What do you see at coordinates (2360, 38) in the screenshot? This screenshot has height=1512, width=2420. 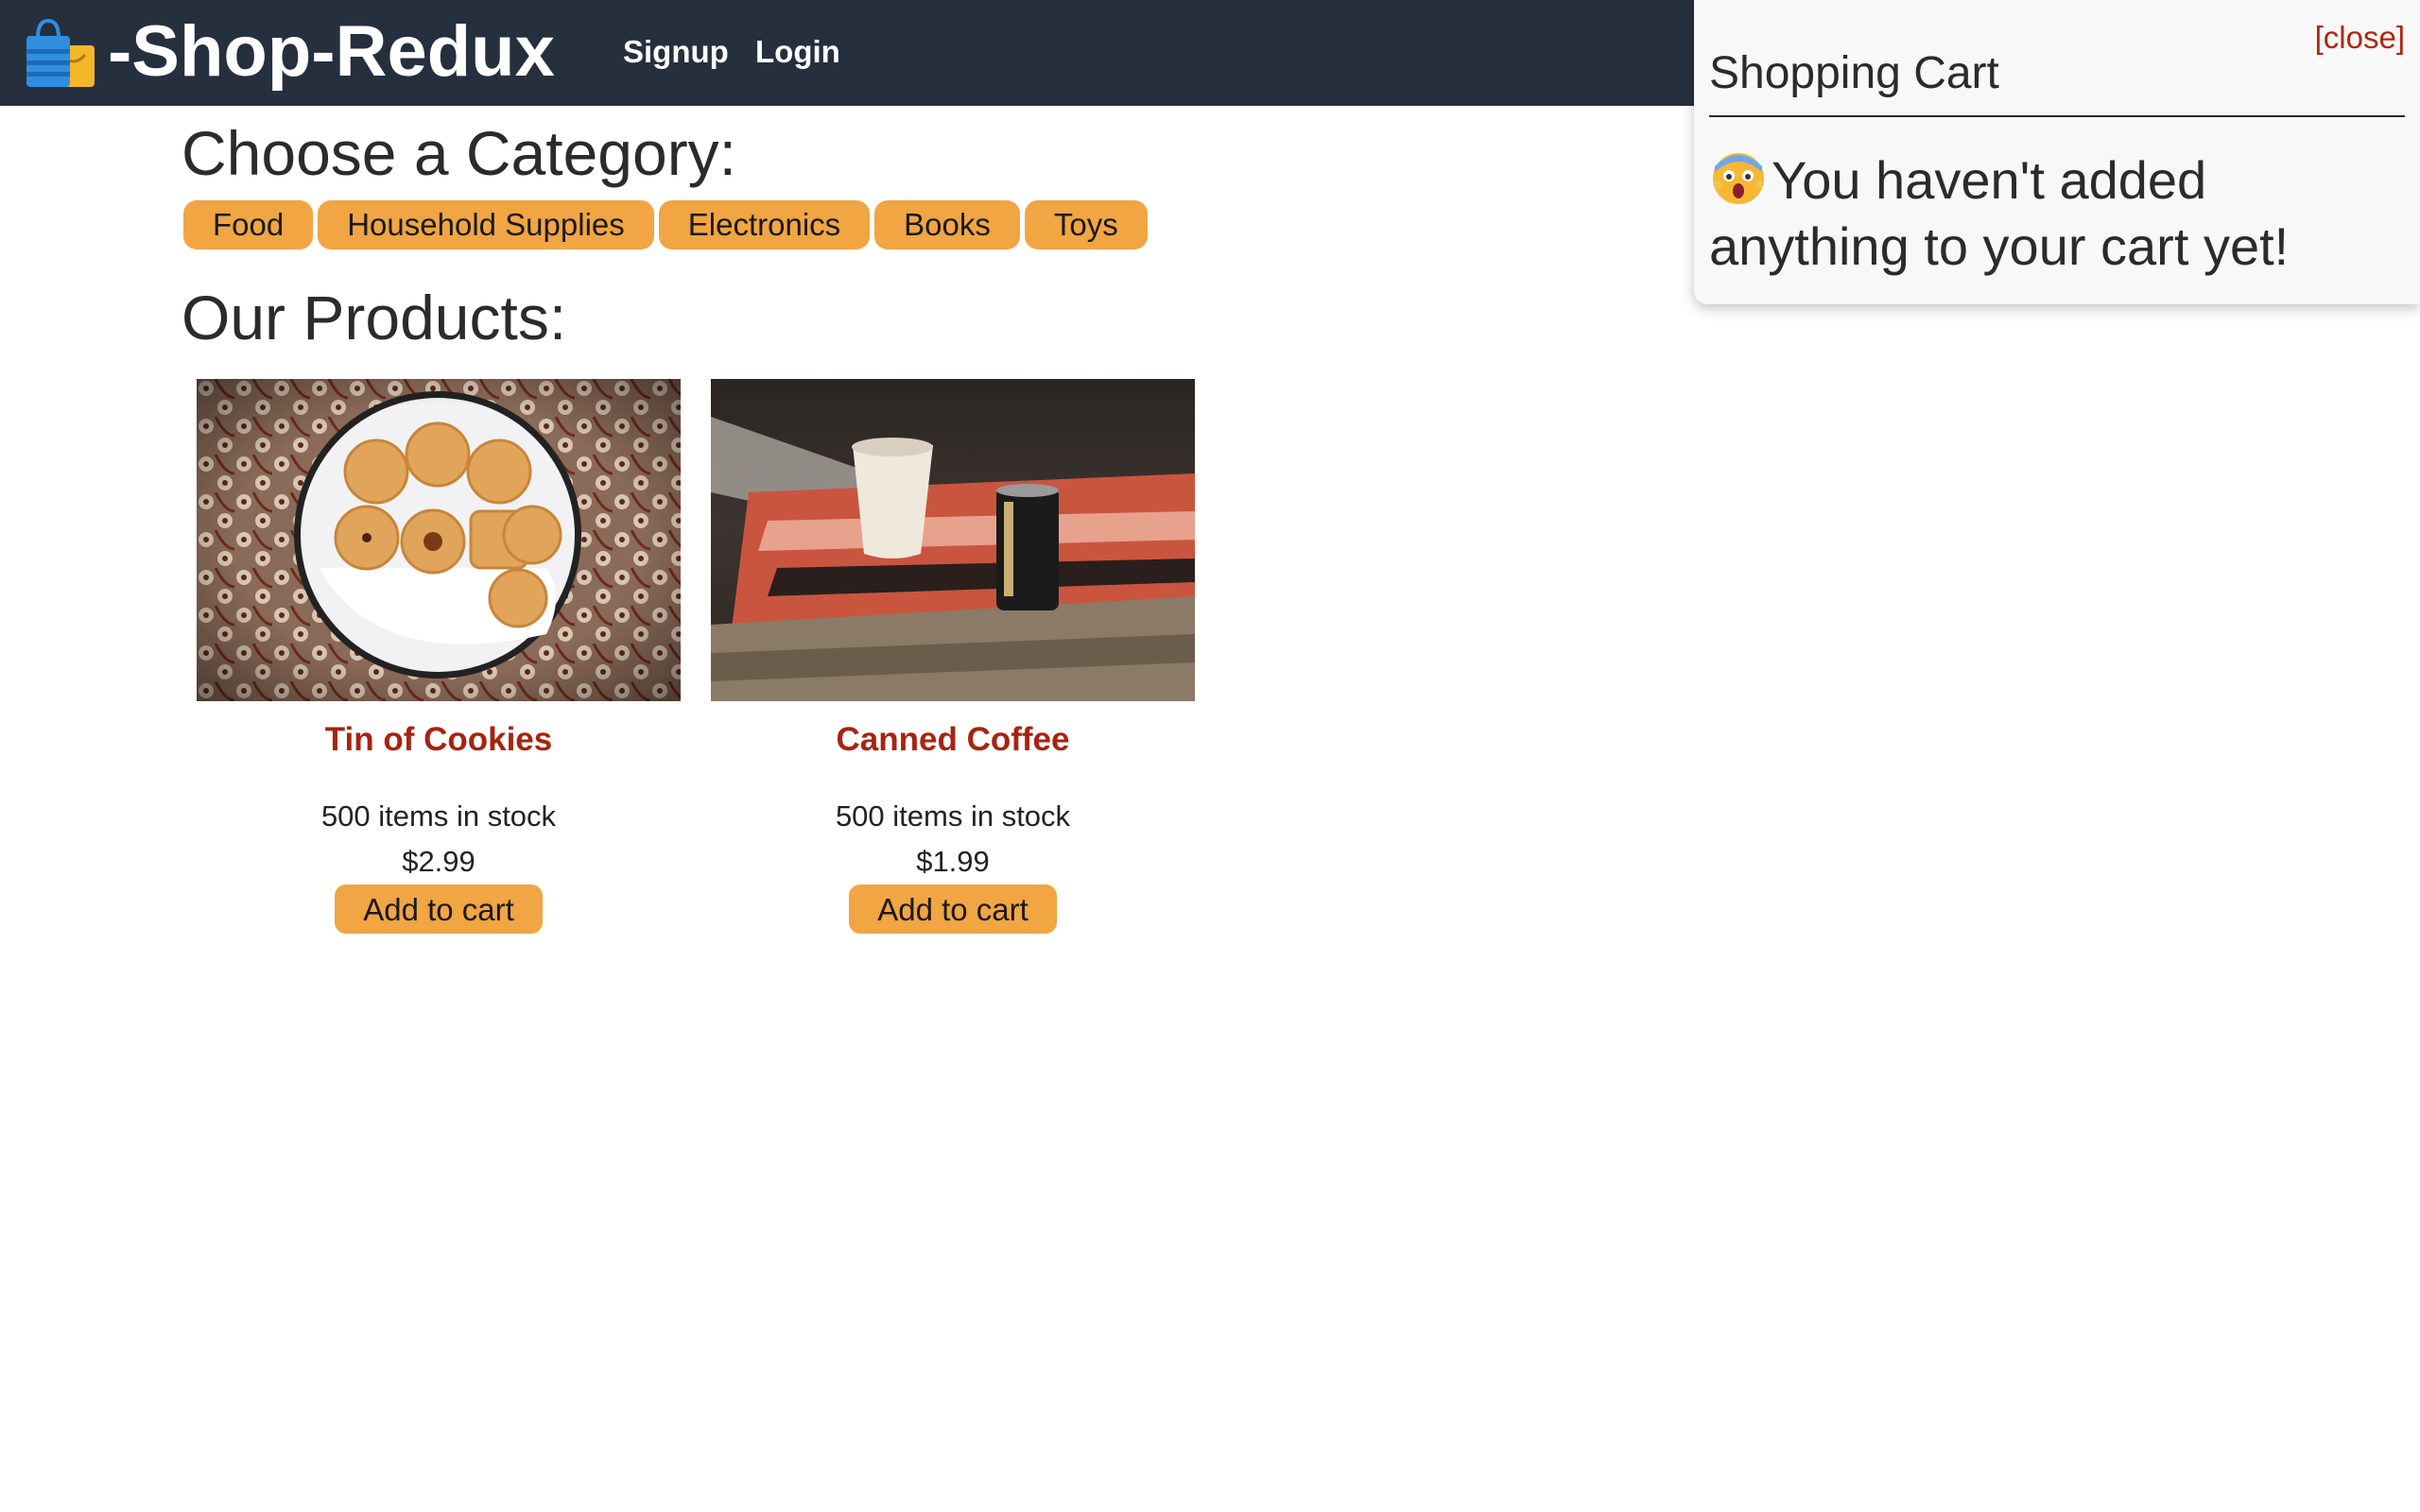 I see `cart-close-link: [close]` at bounding box center [2360, 38].